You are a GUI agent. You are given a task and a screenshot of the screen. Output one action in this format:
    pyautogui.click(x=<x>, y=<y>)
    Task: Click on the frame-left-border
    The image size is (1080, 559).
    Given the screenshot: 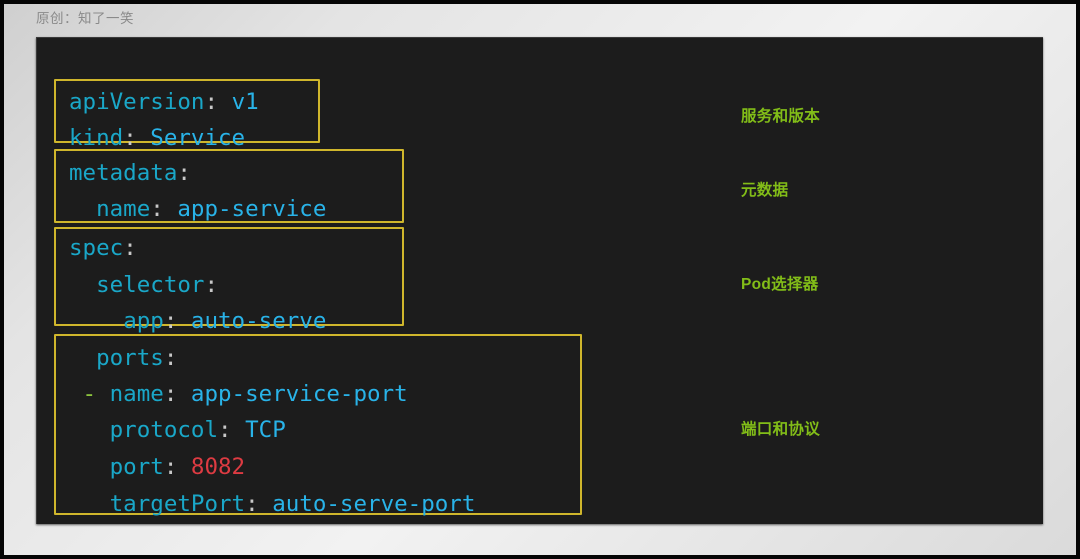 What is the action you would take?
    pyautogui.click(x=2, y=279)
    